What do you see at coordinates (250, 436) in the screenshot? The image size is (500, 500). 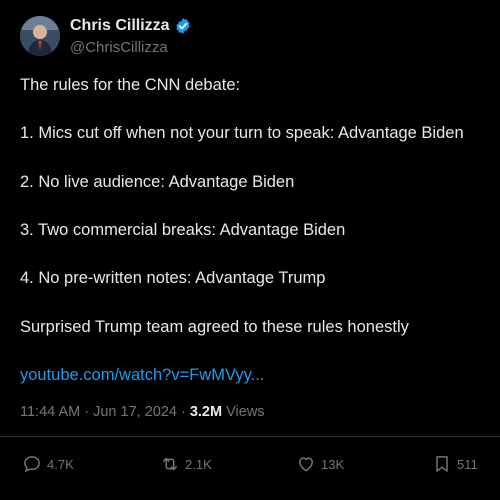 I see `divider` at bounding box center [250, 436].